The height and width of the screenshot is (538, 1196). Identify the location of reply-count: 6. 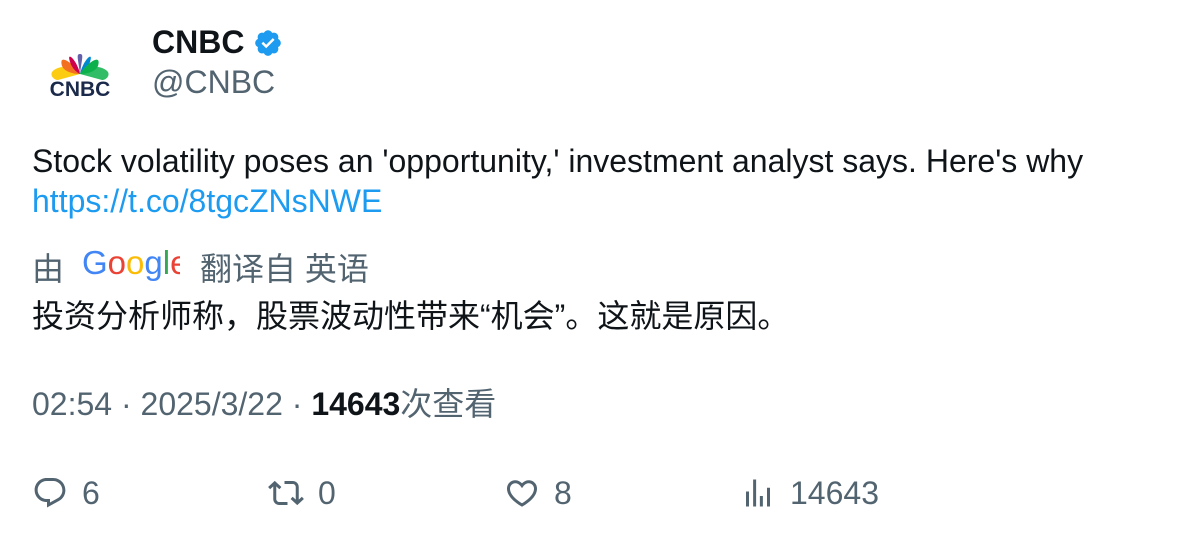
(91, 492).